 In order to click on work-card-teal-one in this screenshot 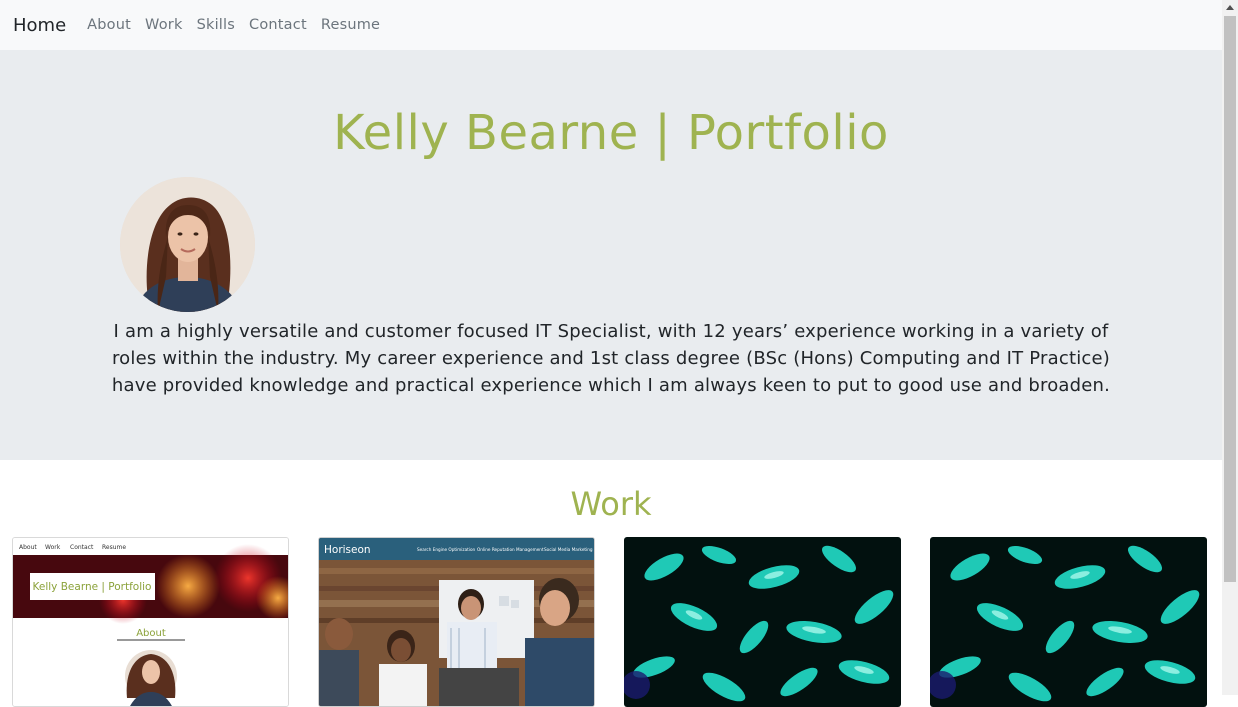, I will do `click(762, 622)`.